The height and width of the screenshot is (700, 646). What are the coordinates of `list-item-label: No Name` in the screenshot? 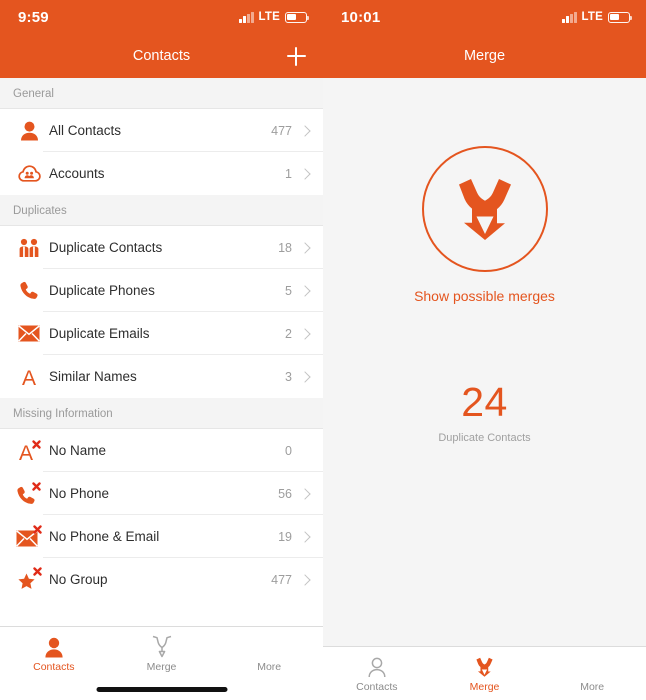 It's located at (78, 450).